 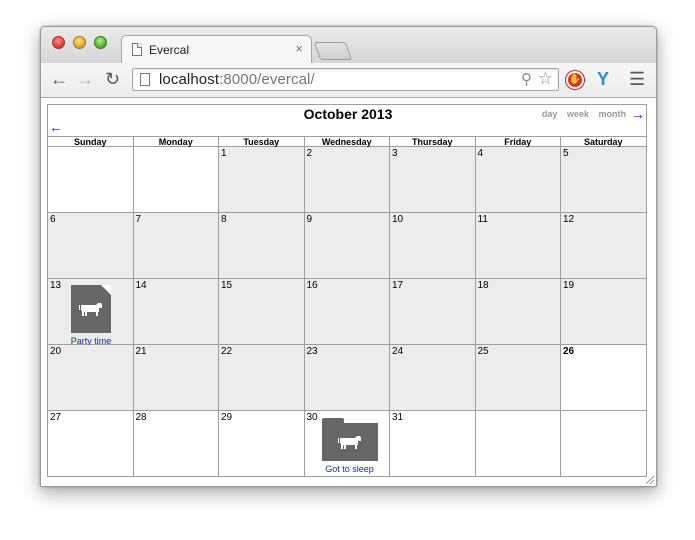 What do you see at coordinates (433, 180) in the screenshot?
I see `day-cell: 3` at bounding box center [433, 180].